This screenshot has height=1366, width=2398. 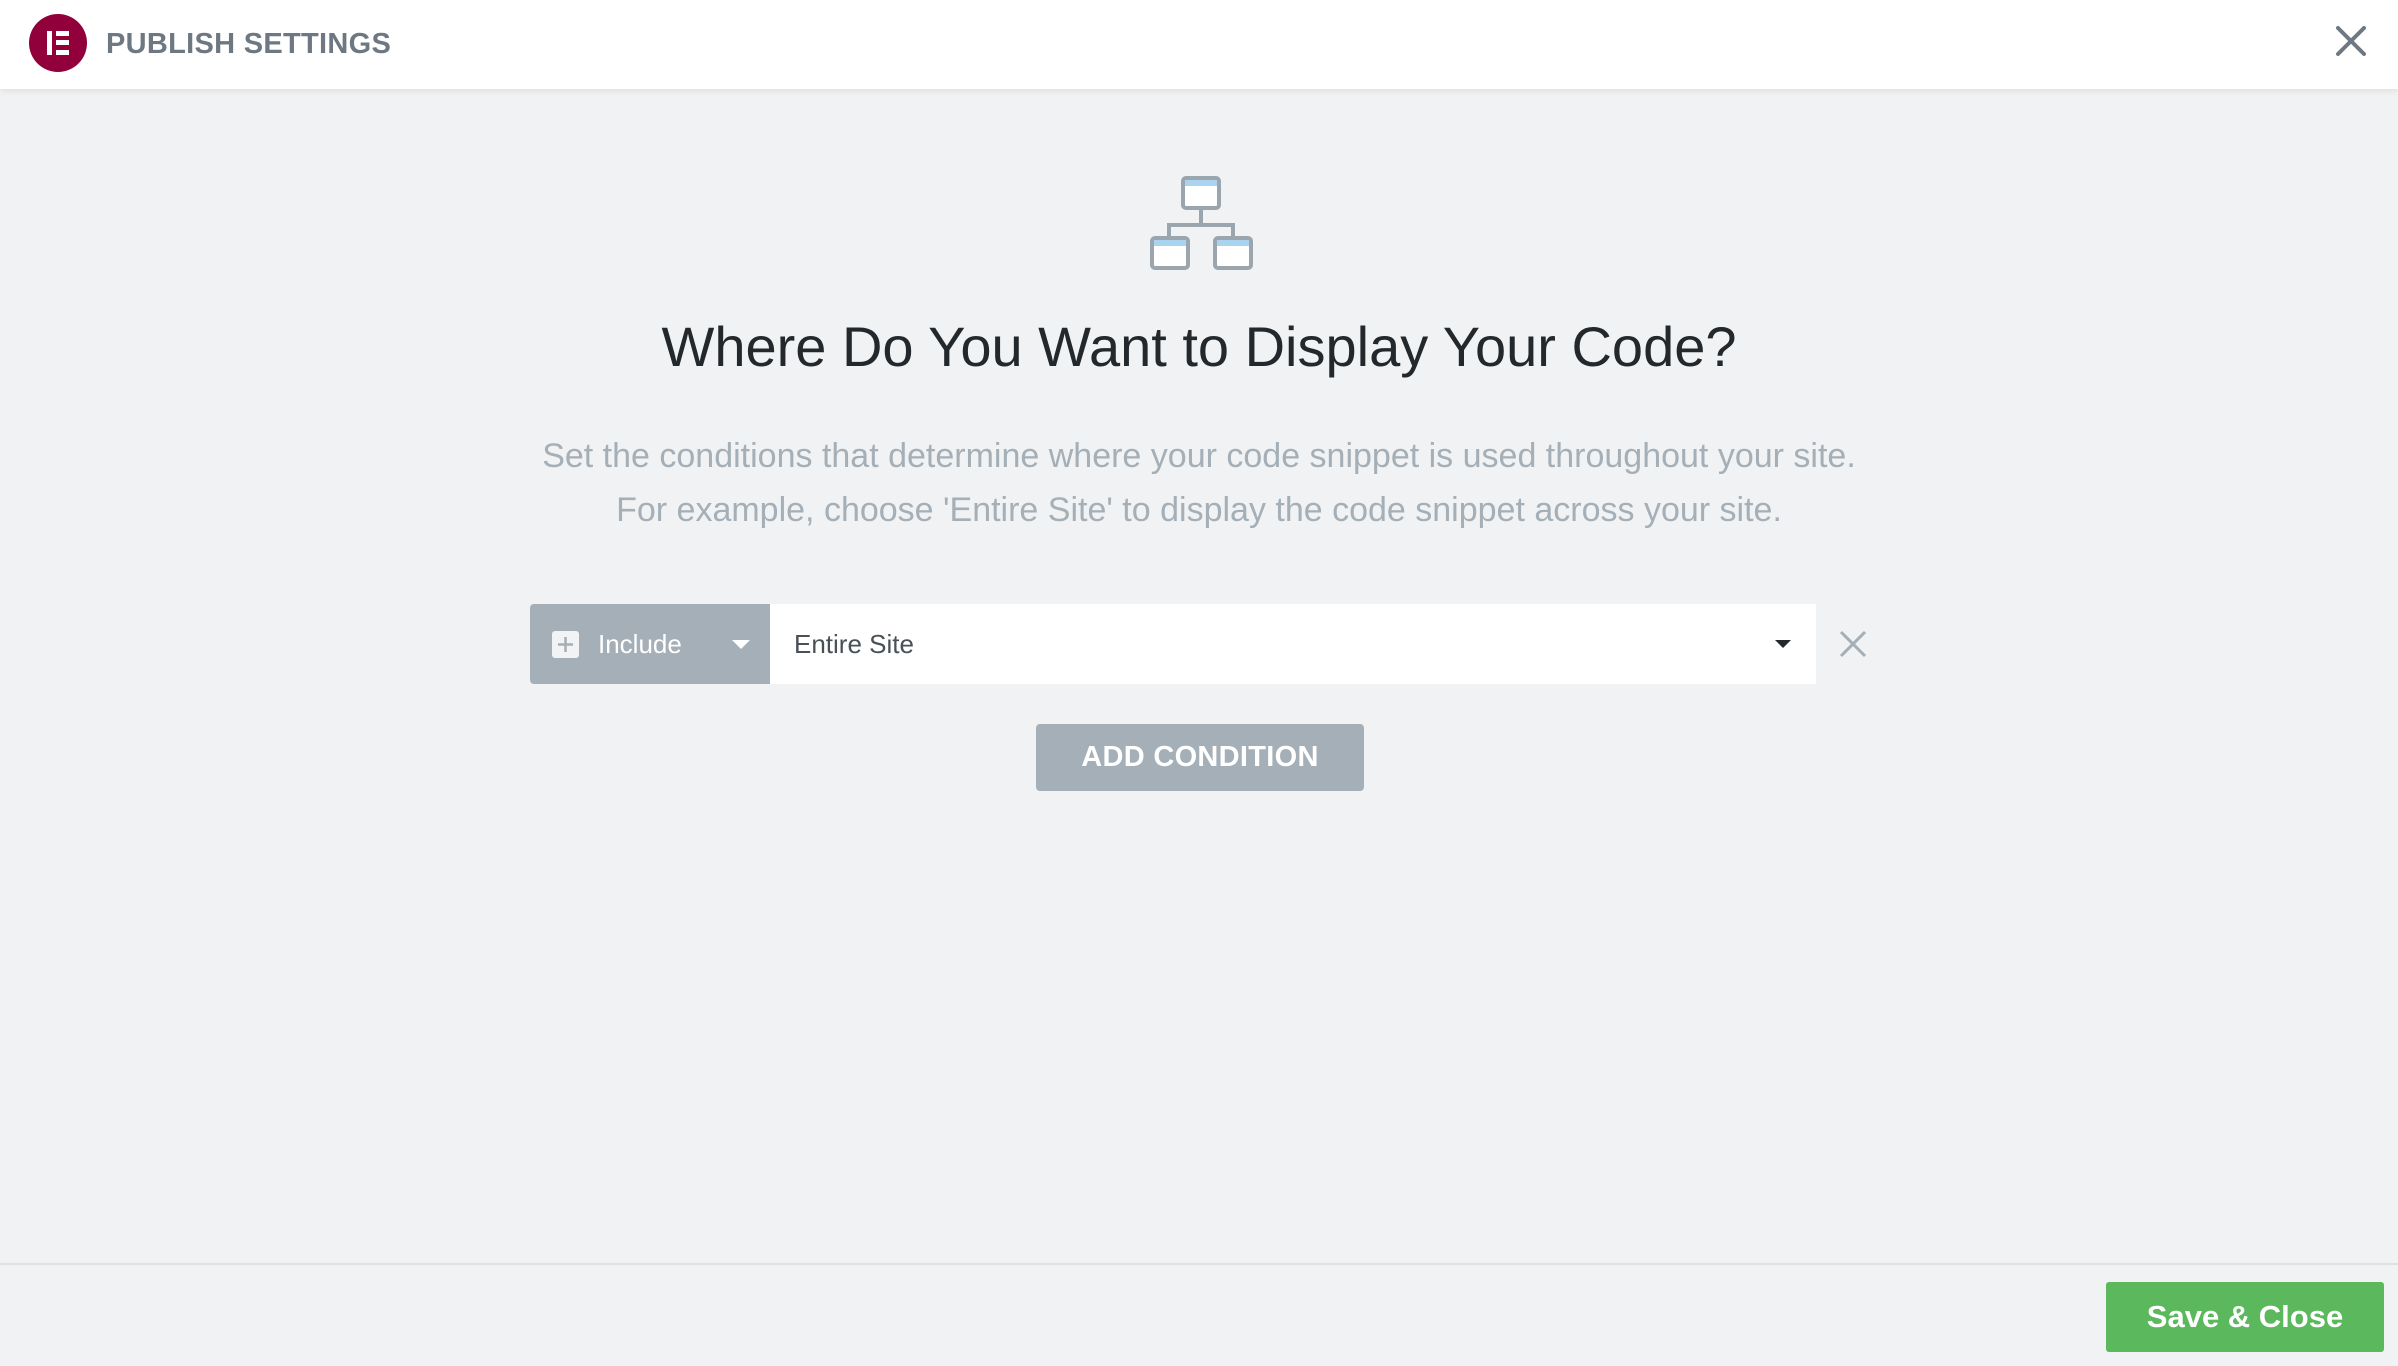 I want to click on condition-type-value: Include, so click(x=640, y=644).